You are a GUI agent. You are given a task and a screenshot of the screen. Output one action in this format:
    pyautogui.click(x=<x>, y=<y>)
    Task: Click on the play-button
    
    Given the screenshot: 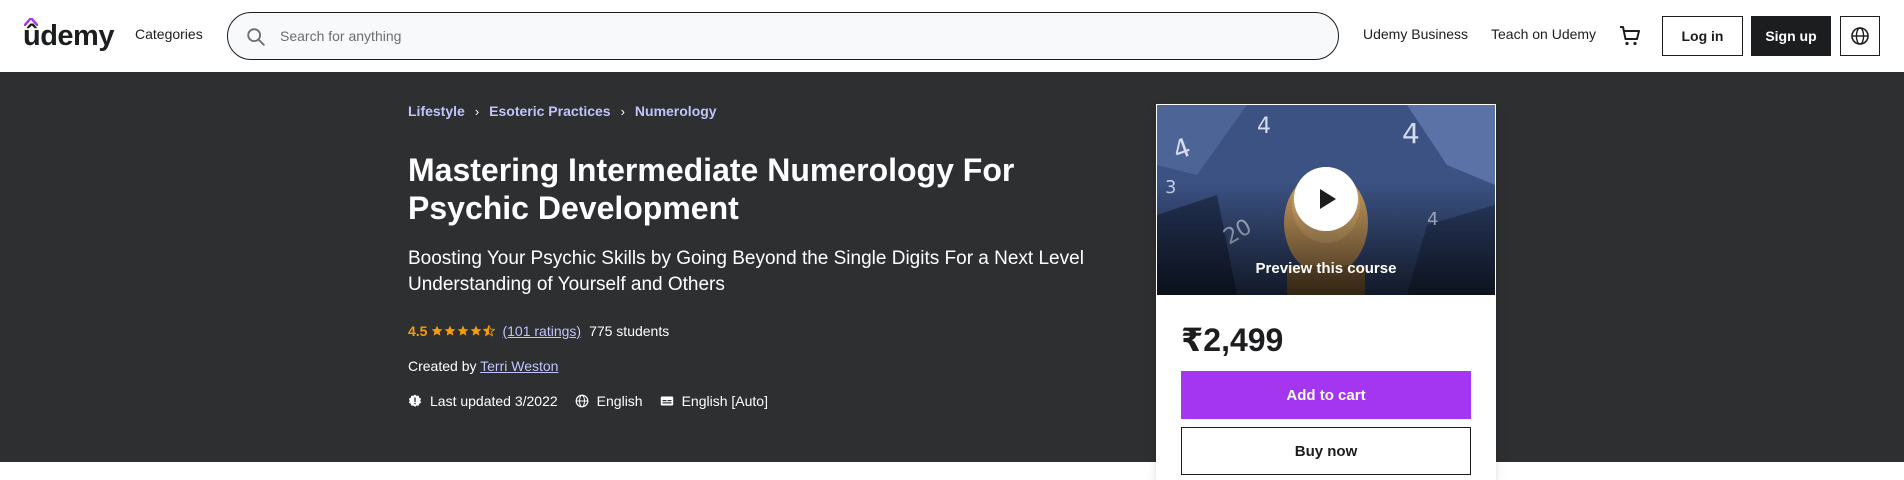 What is the action you would take?
    pyautogui.click(x=1326, y=199)
    